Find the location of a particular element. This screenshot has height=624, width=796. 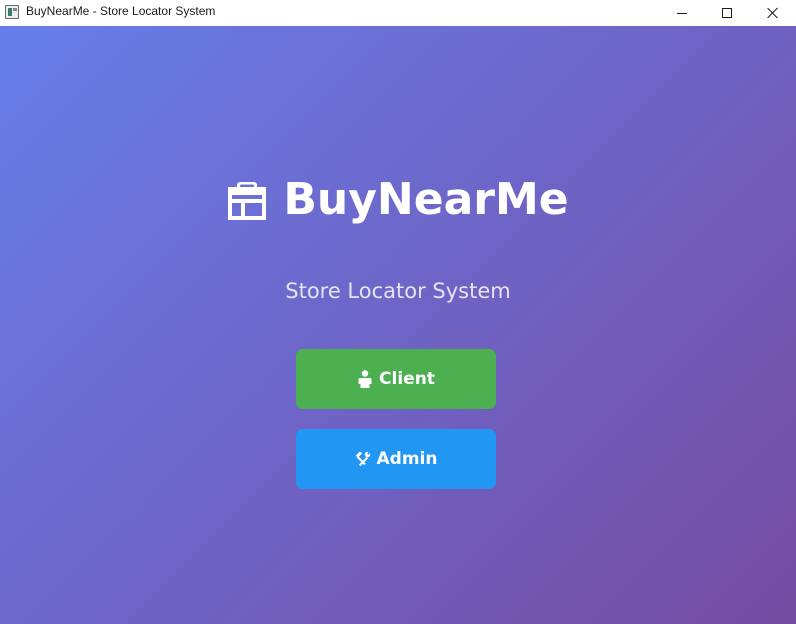

client-button-label: Client is located at coordinates (407, 379).